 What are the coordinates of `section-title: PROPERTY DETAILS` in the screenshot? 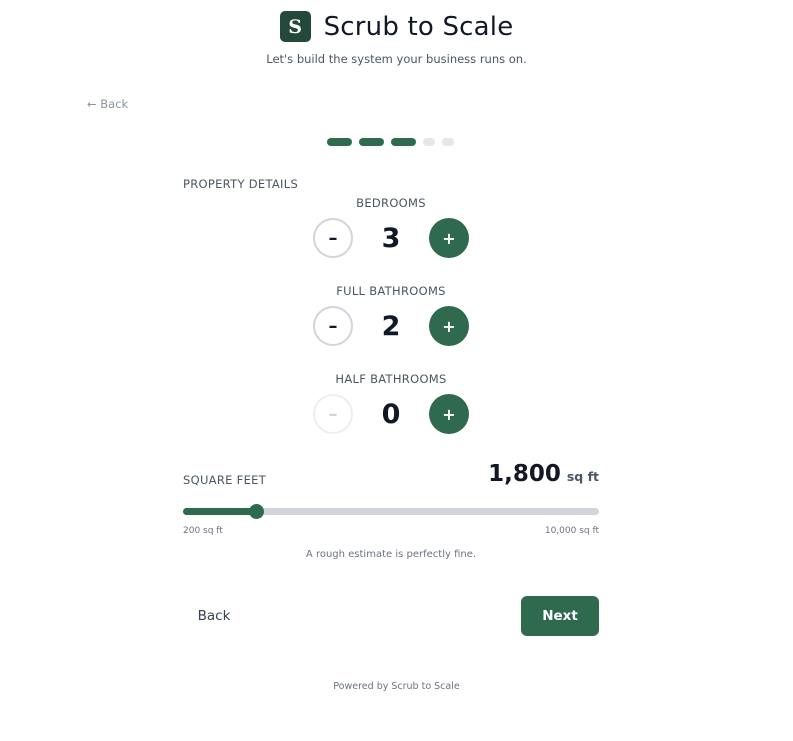 It's located at (241, 184).